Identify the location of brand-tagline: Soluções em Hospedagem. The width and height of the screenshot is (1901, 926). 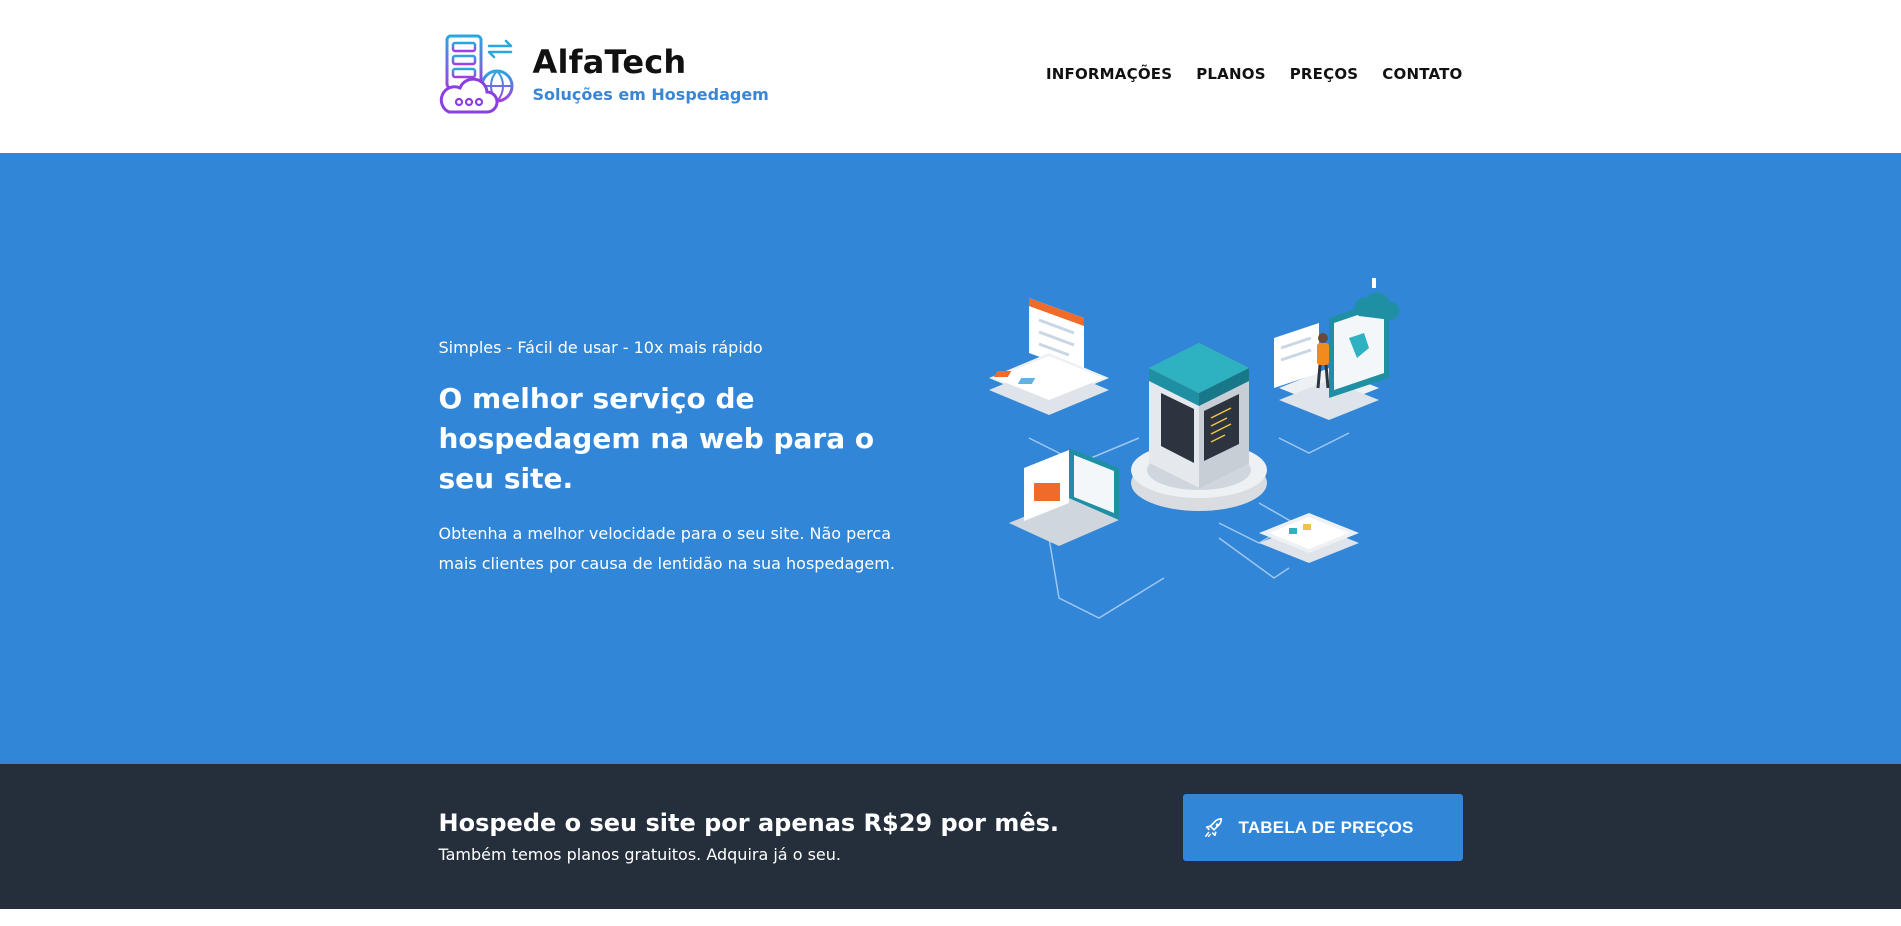
(650, 94).